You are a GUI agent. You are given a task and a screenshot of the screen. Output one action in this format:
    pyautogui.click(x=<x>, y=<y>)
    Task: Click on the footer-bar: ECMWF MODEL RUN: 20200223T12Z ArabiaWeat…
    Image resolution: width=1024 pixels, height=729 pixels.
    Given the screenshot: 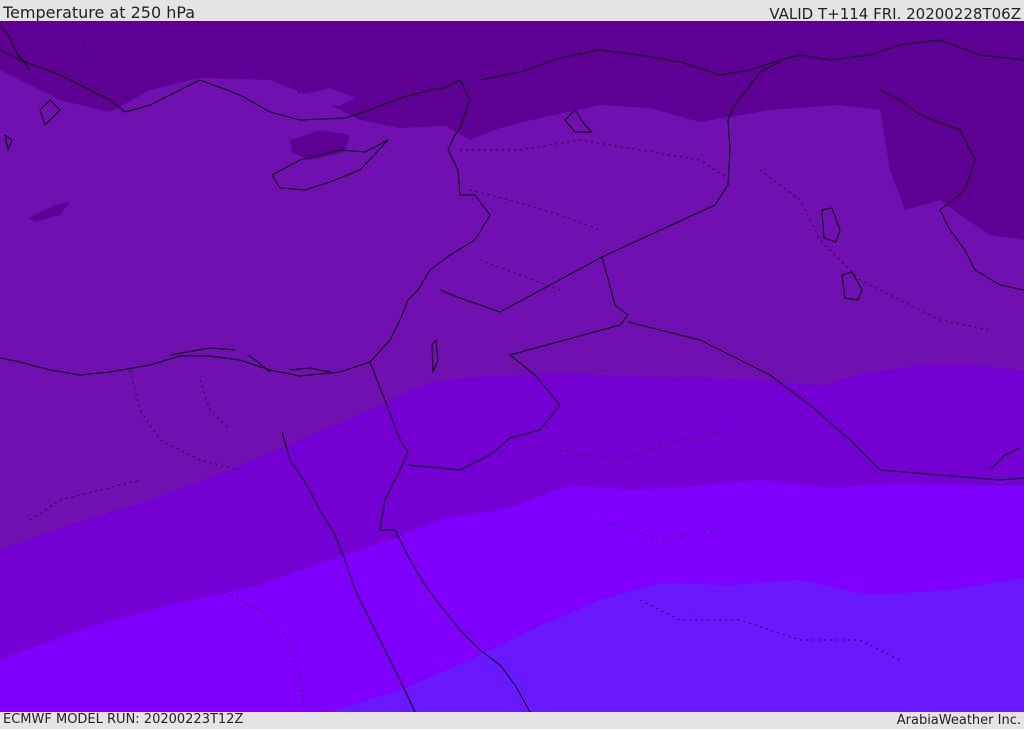 What is the action you would take?
    pyautogui.click(x=512, y=720)
    